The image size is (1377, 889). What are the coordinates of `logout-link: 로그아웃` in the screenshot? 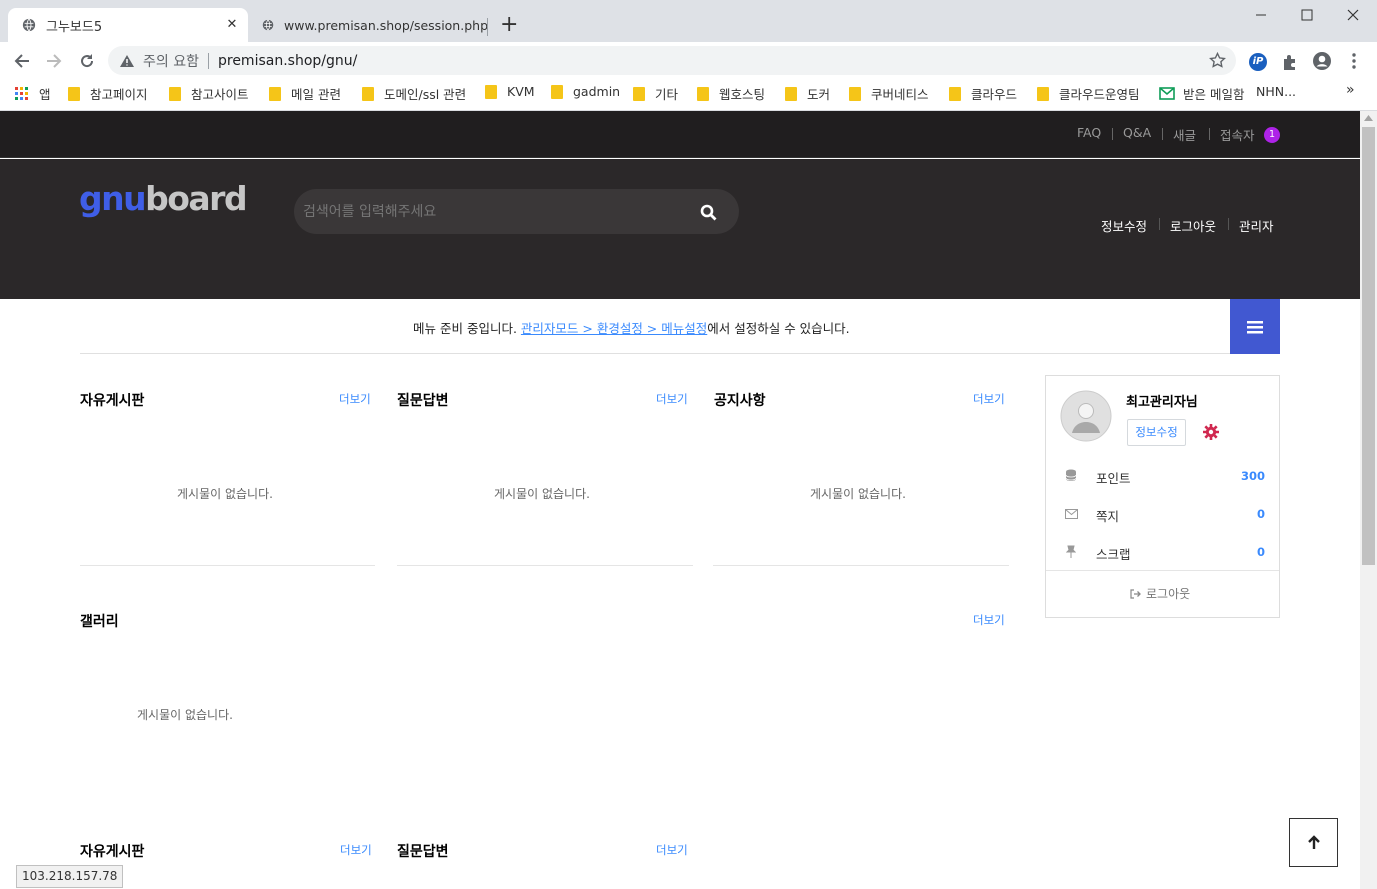 It's located at (1193, 225).